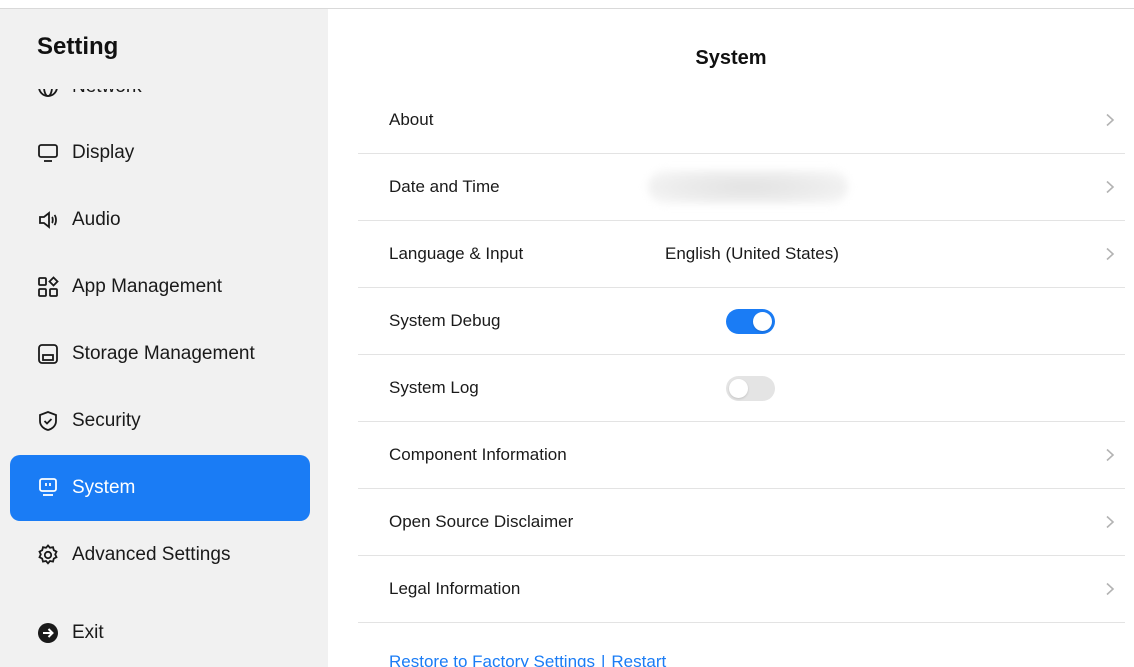  Describe the element at coordinates (748, 187) in the screenshot. I see `blurred-value` at that location.